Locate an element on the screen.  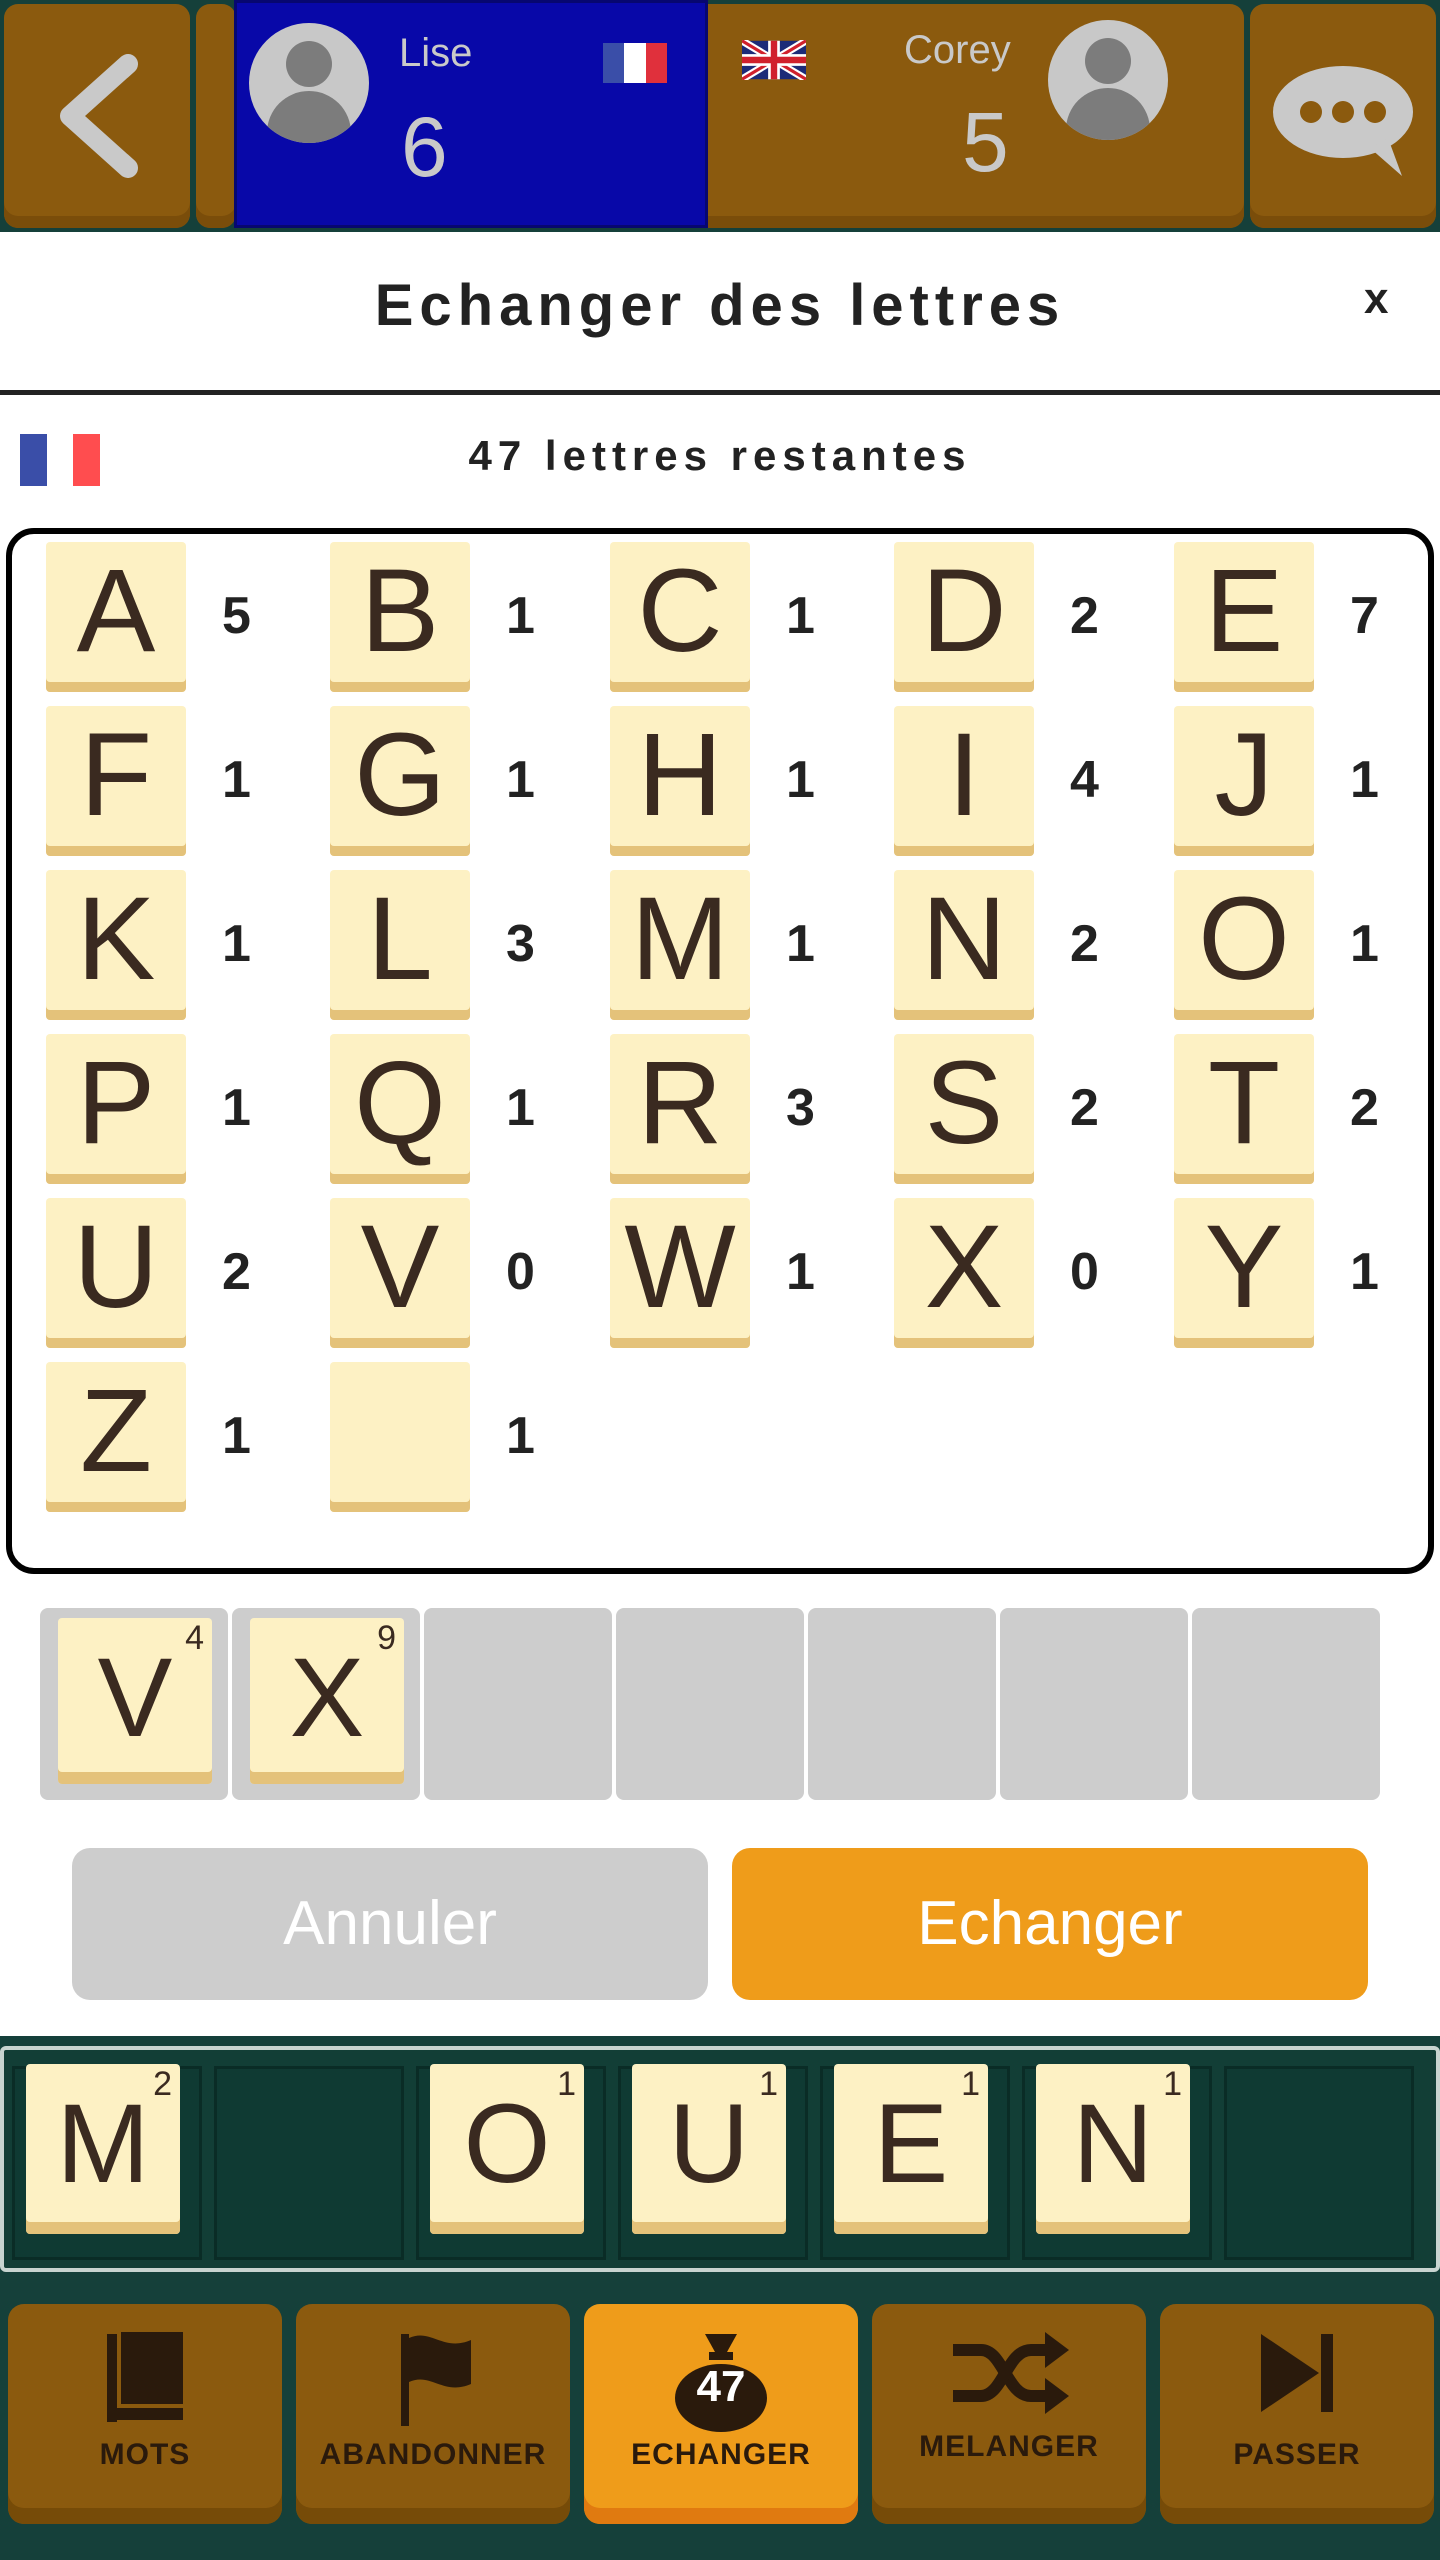
remaining-letters-count: 47 lettres restantes is located at coordinates (720, 455).